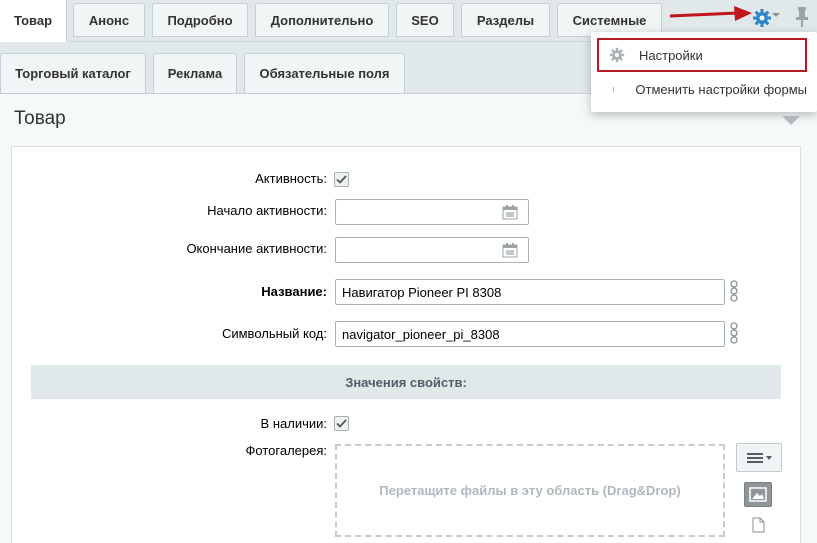 This screenshot has width=817, height=543. Describe the element at coordinates (422, 292) in the screenshot. I see `input-value: Навигатор Pioneer PI 8308` at that location.